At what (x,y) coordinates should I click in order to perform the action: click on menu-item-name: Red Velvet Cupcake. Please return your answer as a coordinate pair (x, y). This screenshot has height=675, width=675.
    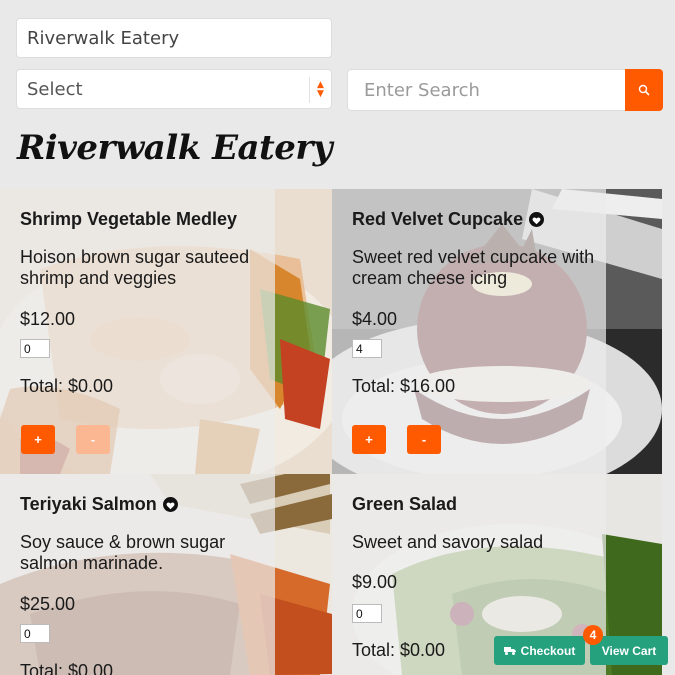
    Looking at the image, I should click on (448, 219).